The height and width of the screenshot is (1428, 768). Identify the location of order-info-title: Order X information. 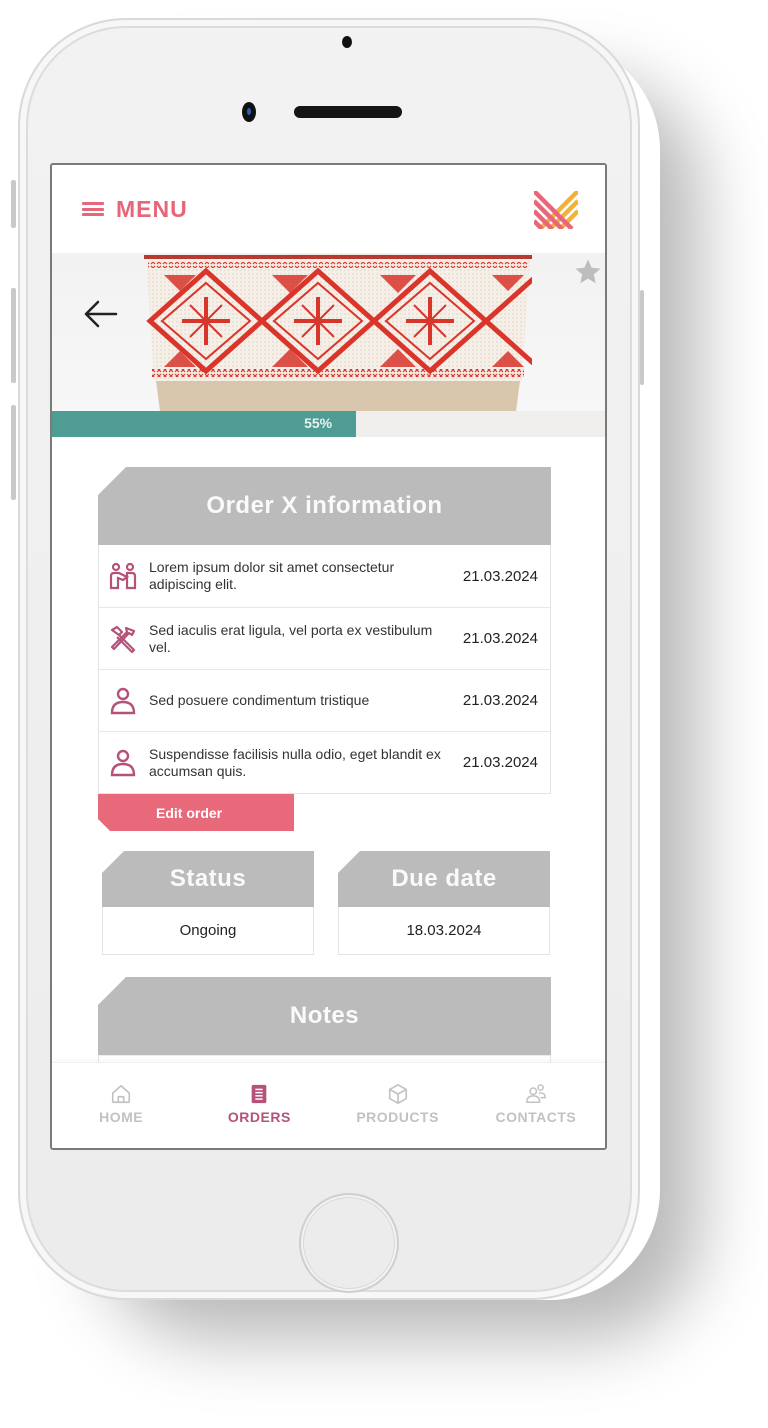
(324, 505).